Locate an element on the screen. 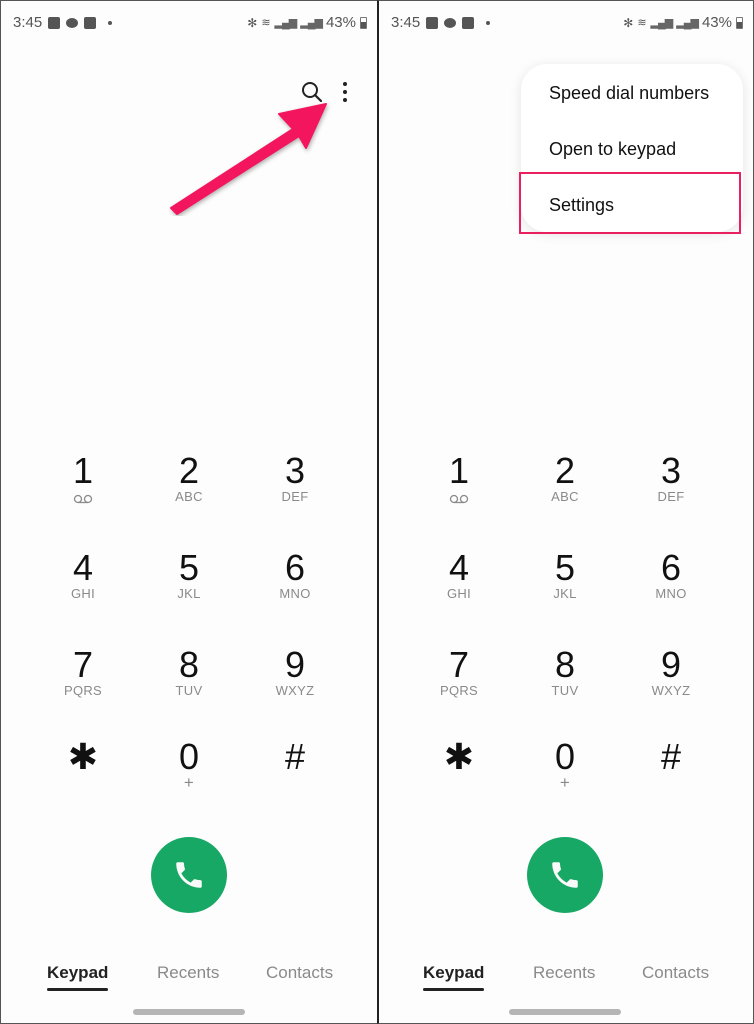 The image size is (754, 1024). settings-highlight-box is located at coordinates (630, 203).